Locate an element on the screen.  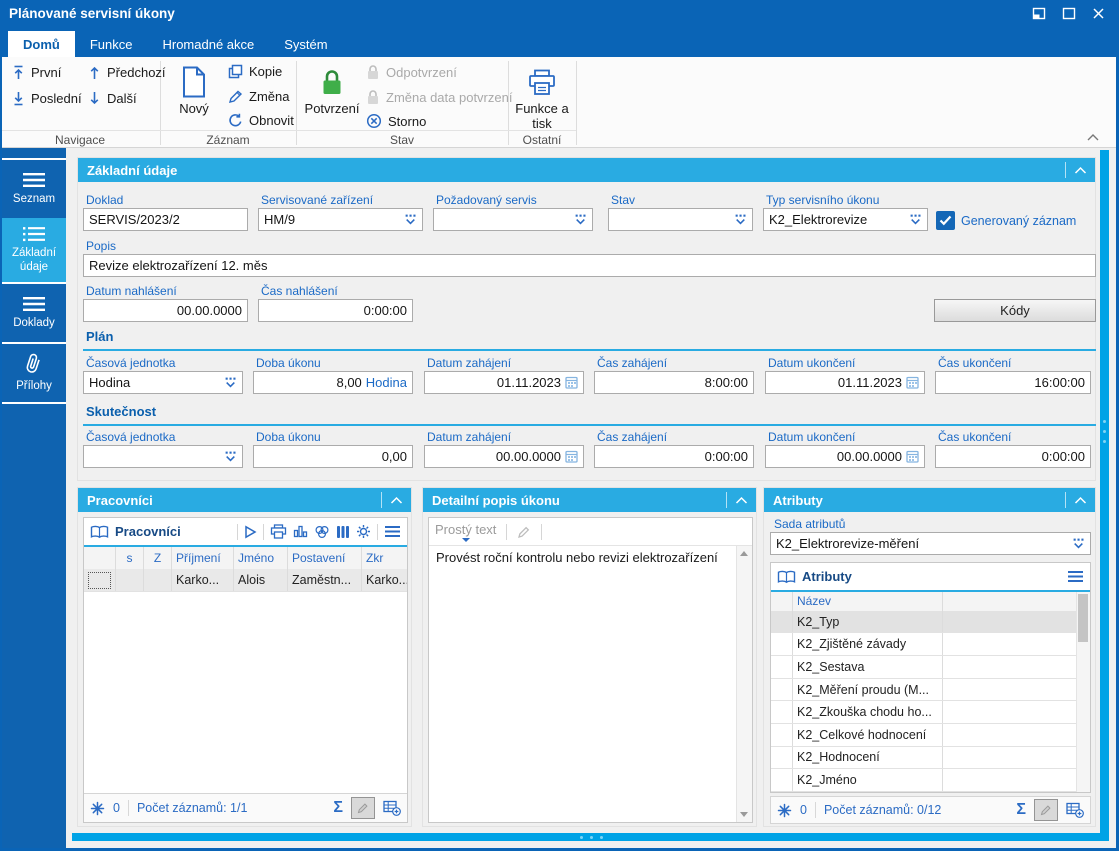
plan-datum-ukonceni-input: 01.11.2023 is located at coordinates (845, 382).